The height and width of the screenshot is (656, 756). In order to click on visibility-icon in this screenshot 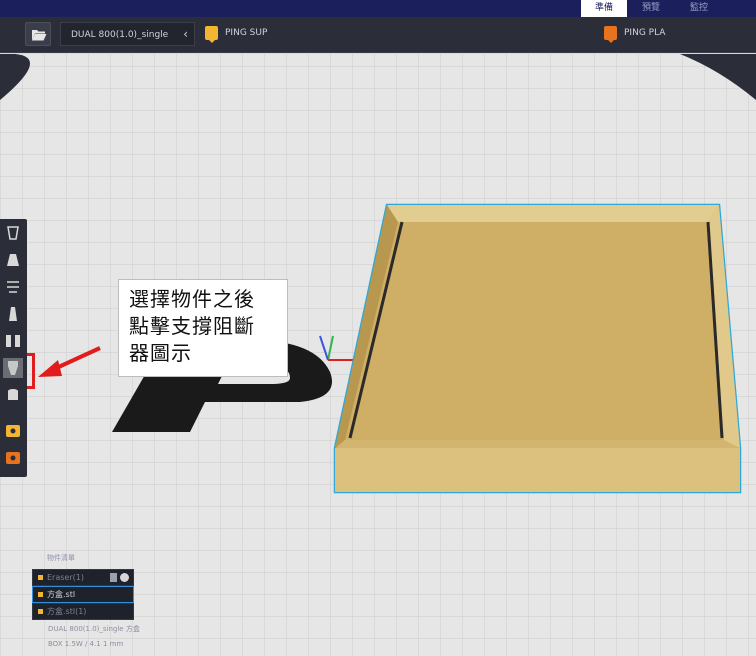, I will do `click(124, 577)`.